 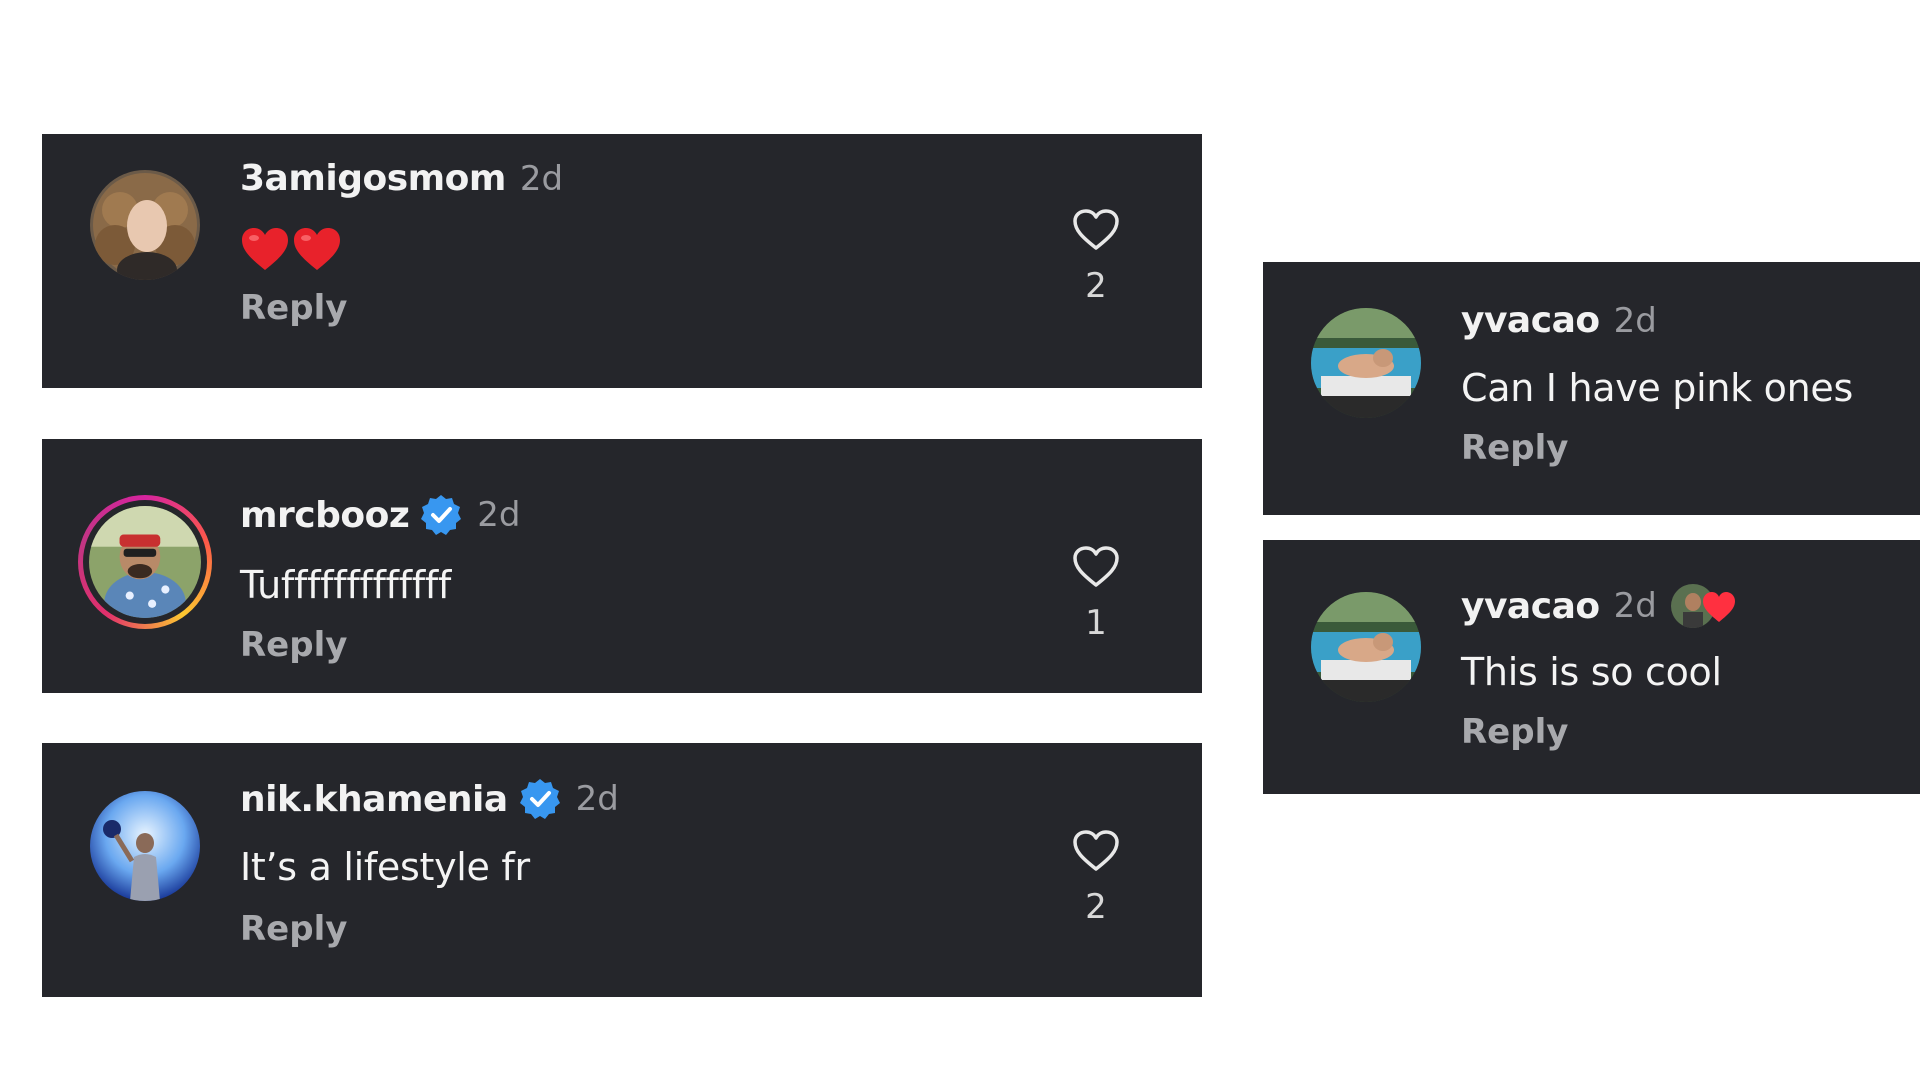 What do you see at coordinates (374, 799) in the screenshot?
I see `username: nik.khamenia` at bounding box center [374, 799].